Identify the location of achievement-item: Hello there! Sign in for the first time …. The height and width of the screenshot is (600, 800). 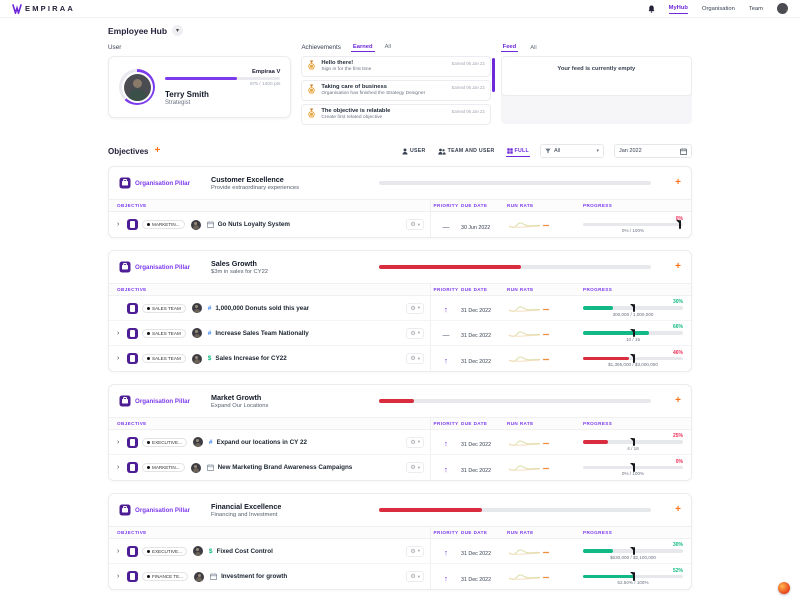
(396, 66).